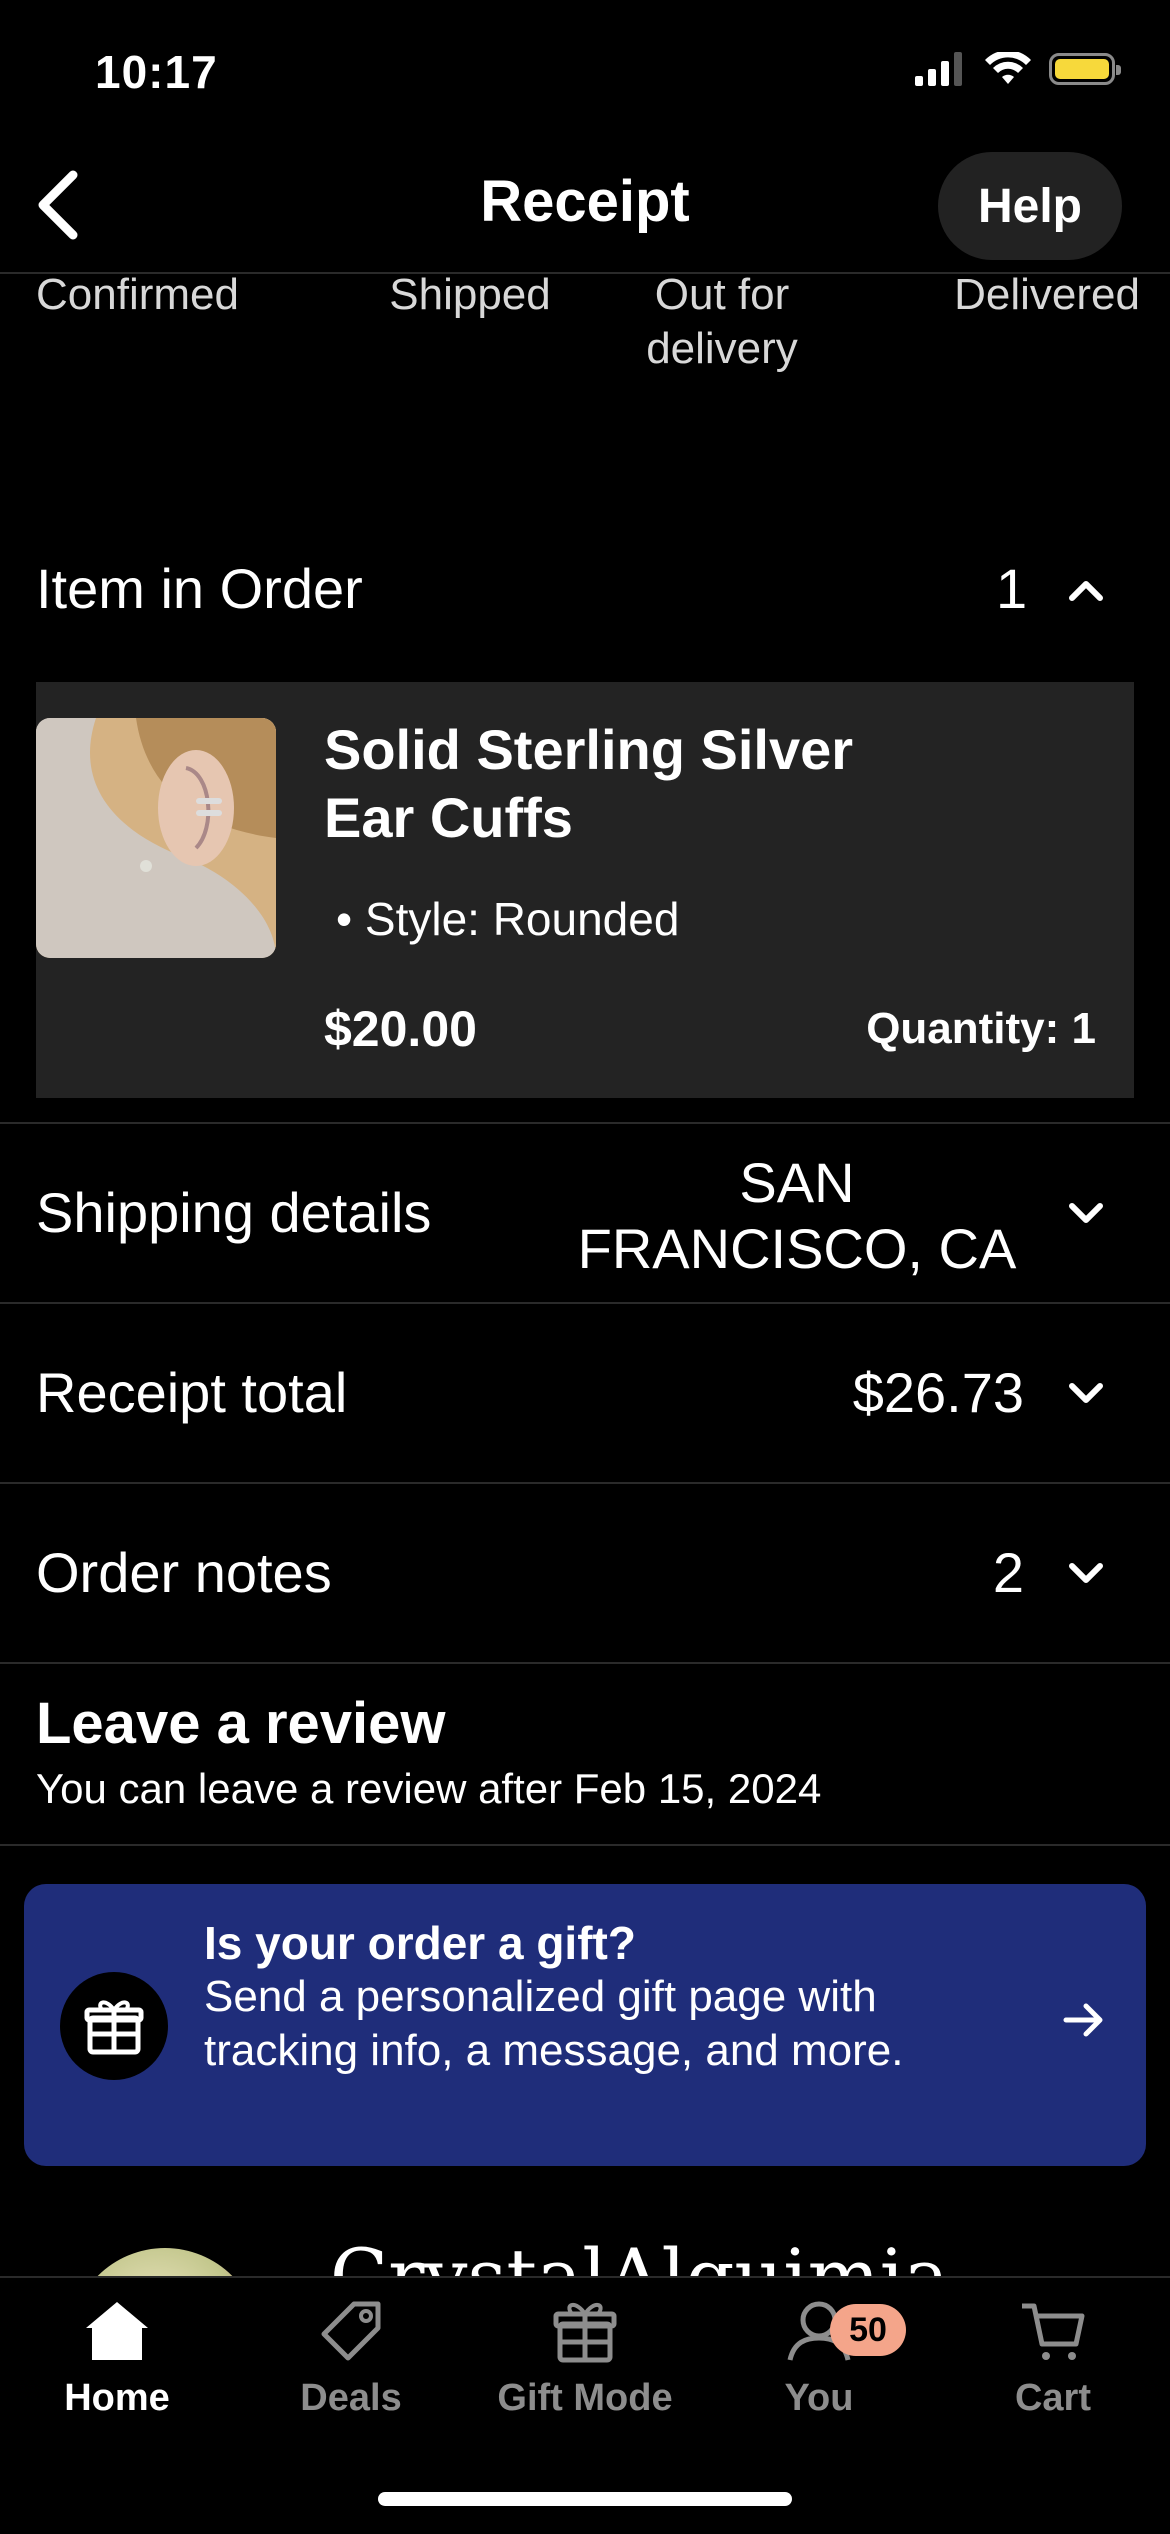 Image resolution: width=1170 pixels, height=2534 pixels. What do you see at coordinates (522, 919) in the screenshot?
I see `item-style-text: Style: Rounded` at bounding box center [522, 919].